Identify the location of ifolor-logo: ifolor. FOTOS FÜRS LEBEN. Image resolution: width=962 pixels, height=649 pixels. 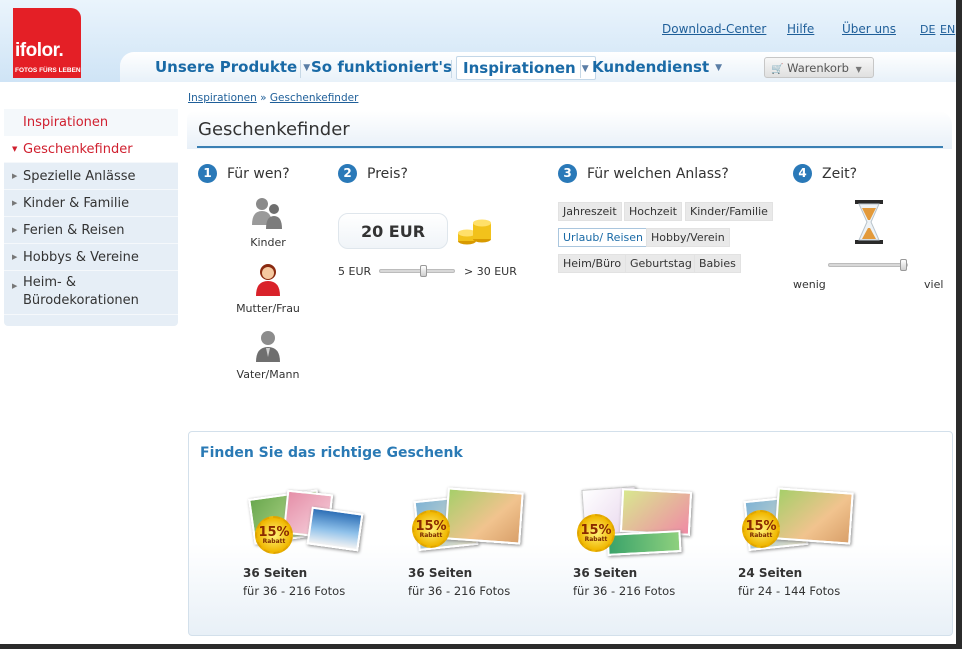
(47, 43).